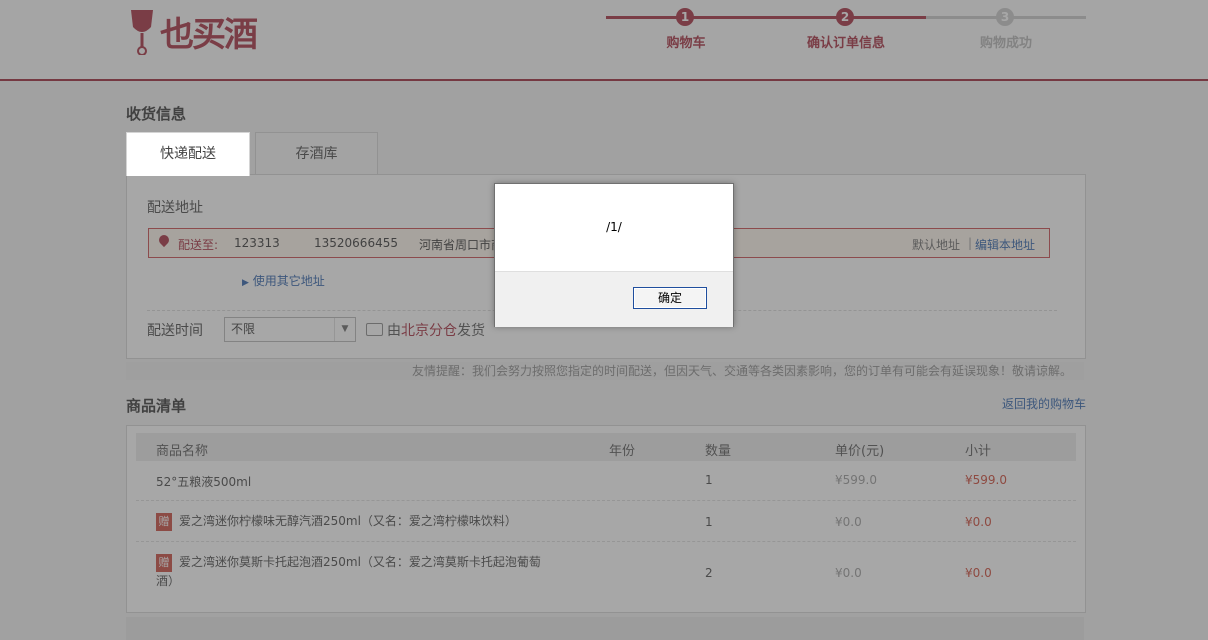 The width and height of the screenshot is (1208, 640). I want to click on ok-button: 确定, so click(670, 298).